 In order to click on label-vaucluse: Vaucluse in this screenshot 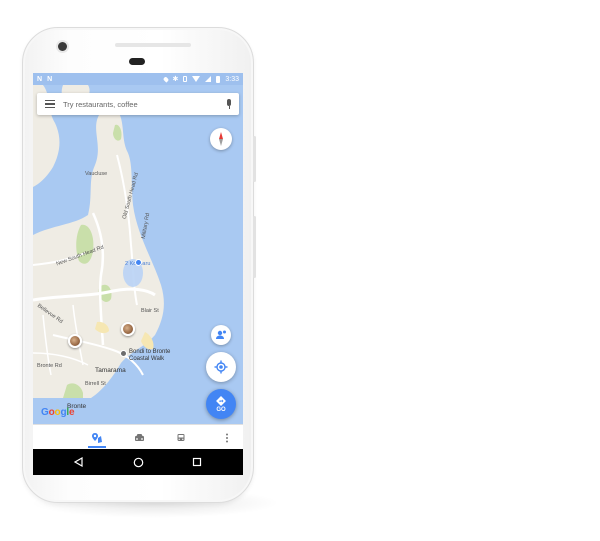, I will do `click(96, 174)`.